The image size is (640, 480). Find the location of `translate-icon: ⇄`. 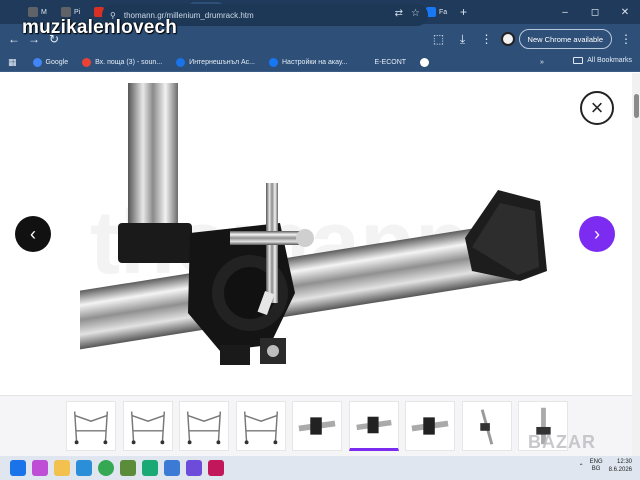

translate-icon: ⇄ is located at coordinates (399, 13).